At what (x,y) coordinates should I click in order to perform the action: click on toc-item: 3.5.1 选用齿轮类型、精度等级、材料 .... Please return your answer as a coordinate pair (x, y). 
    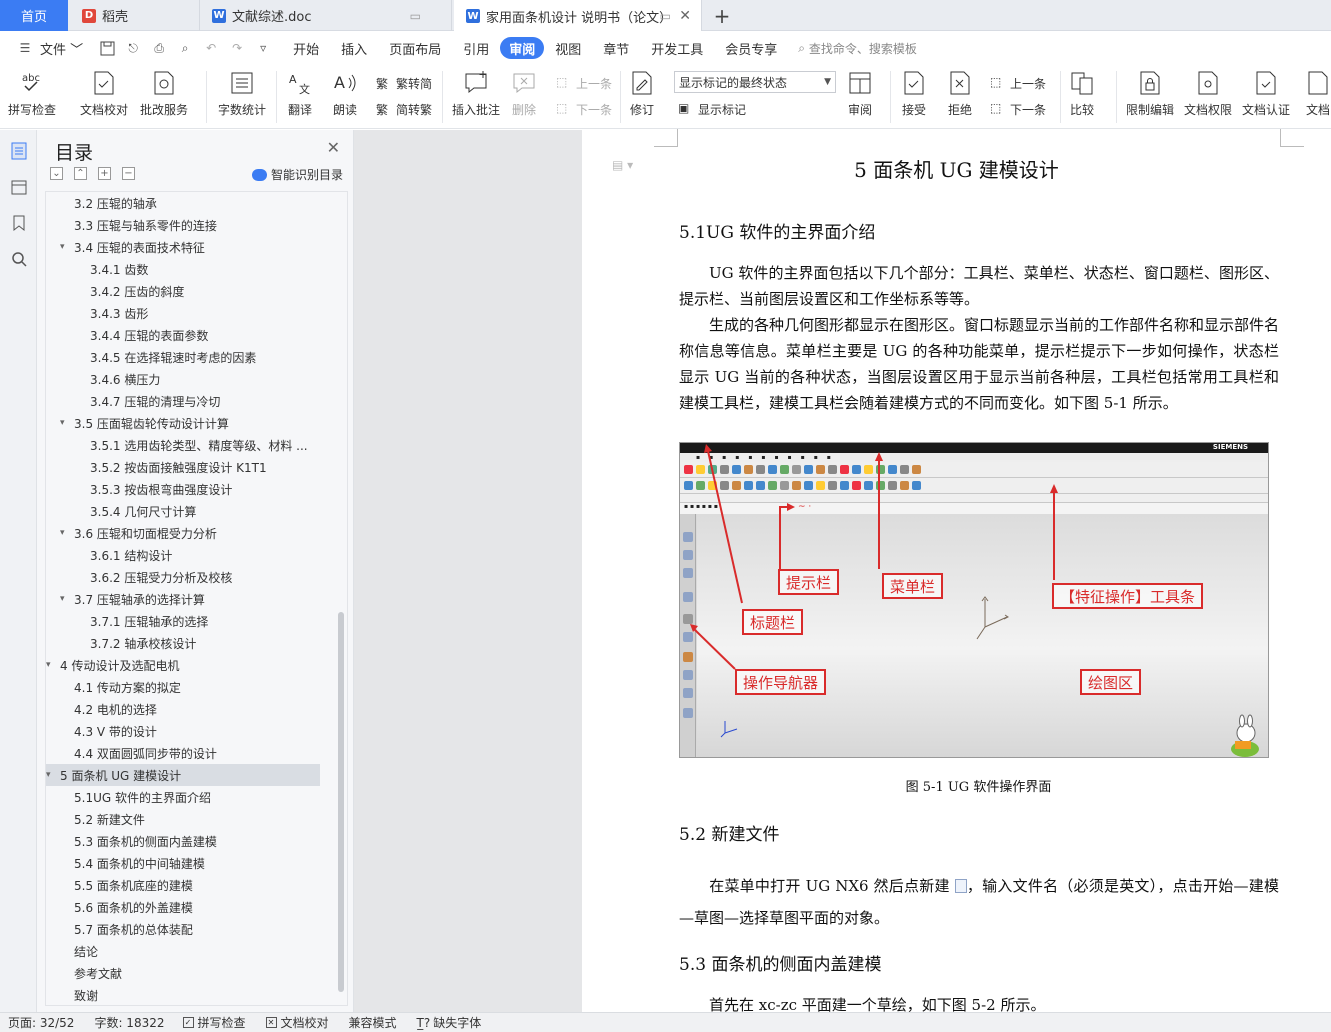
    Looking at the image, I should click on (183, 445).